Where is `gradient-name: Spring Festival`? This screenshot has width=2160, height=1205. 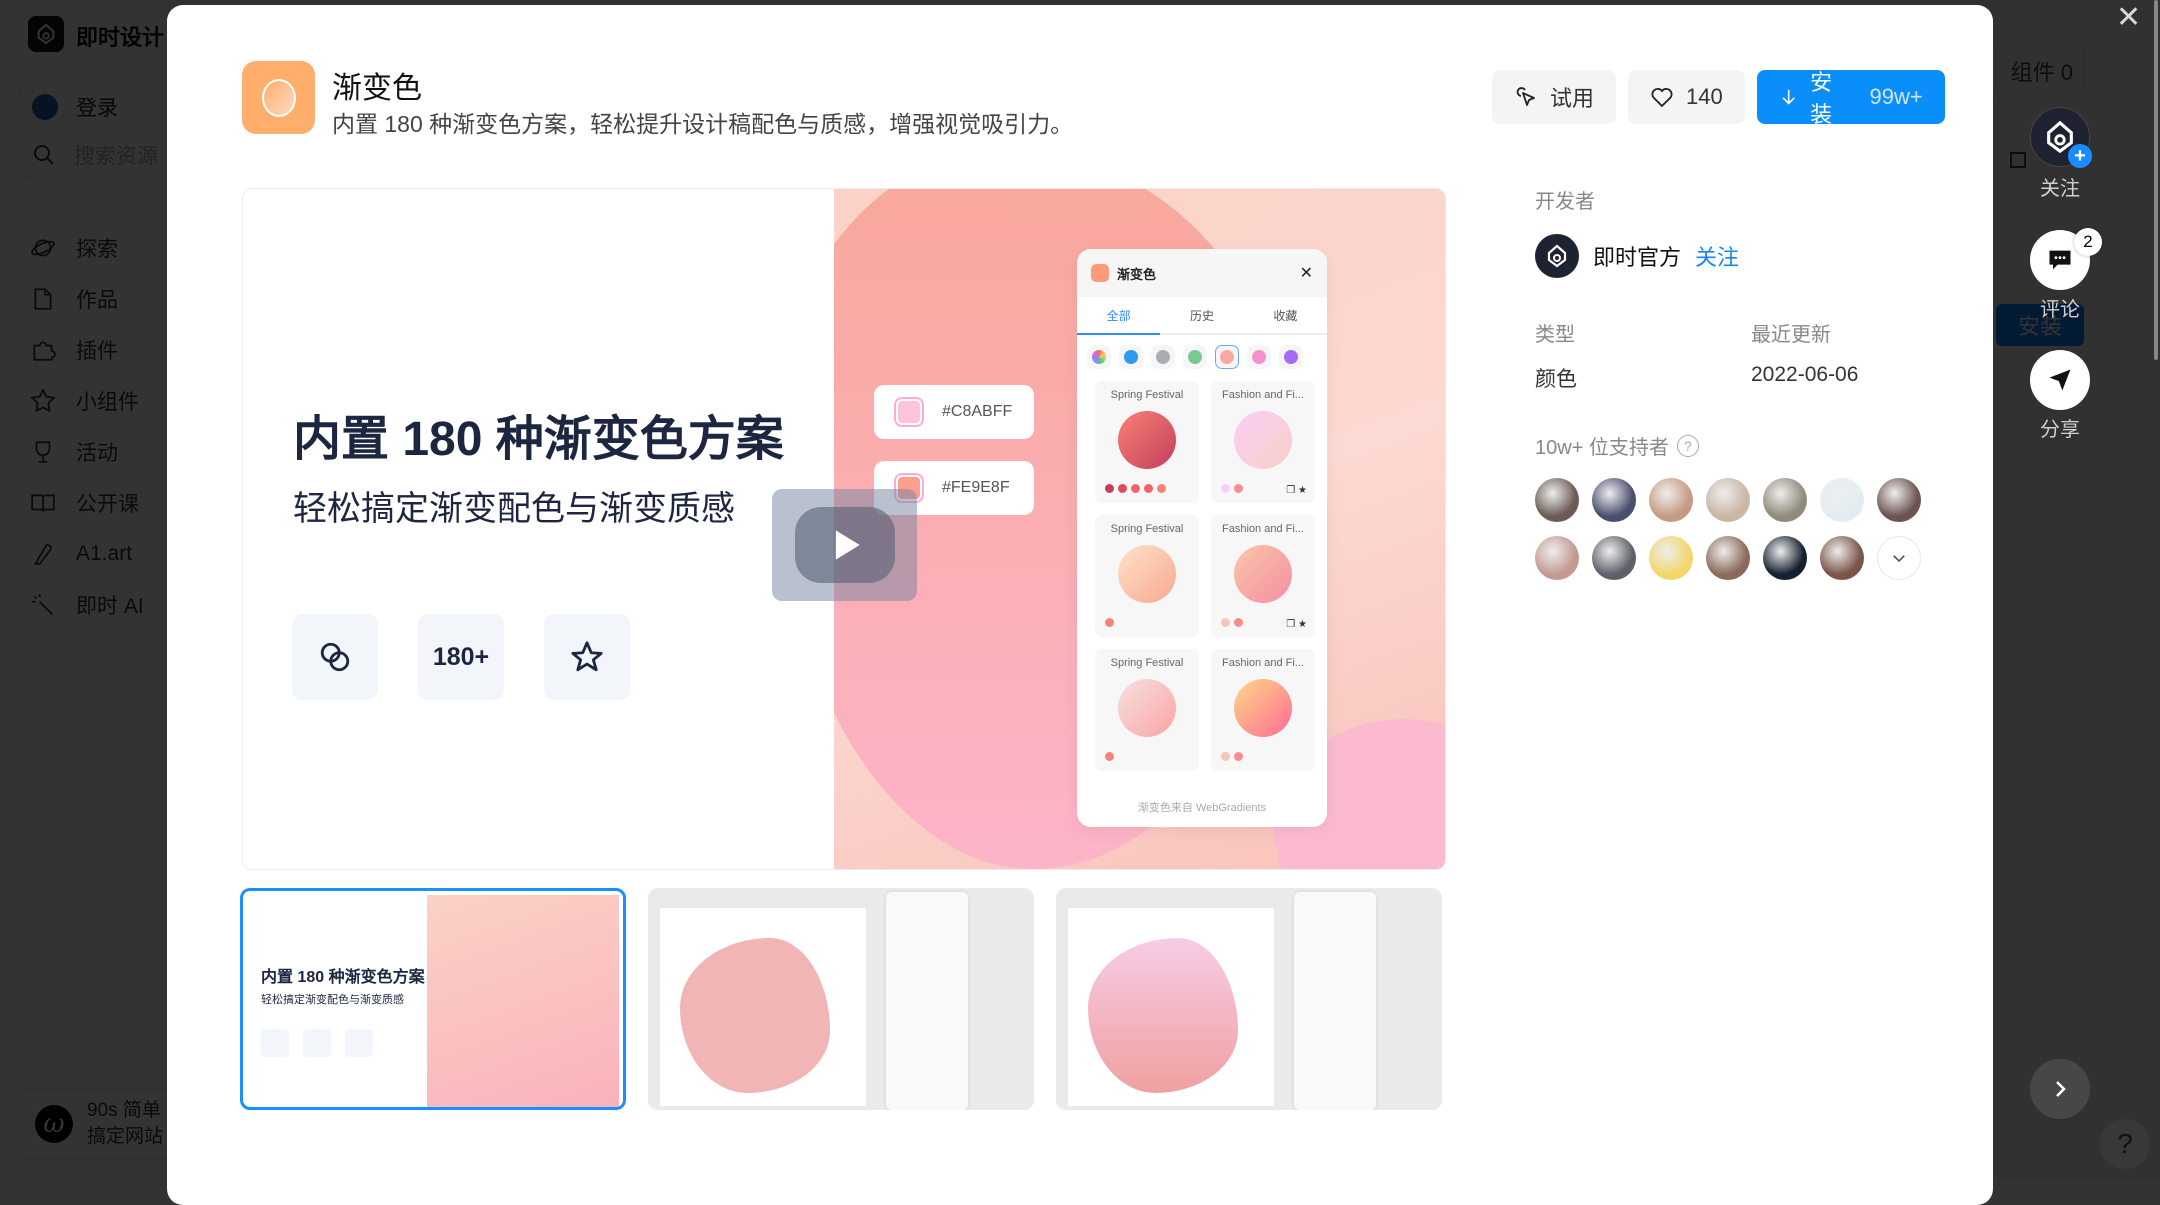 gradient-name: Spring Festival is located at coordinates (1147, 395).